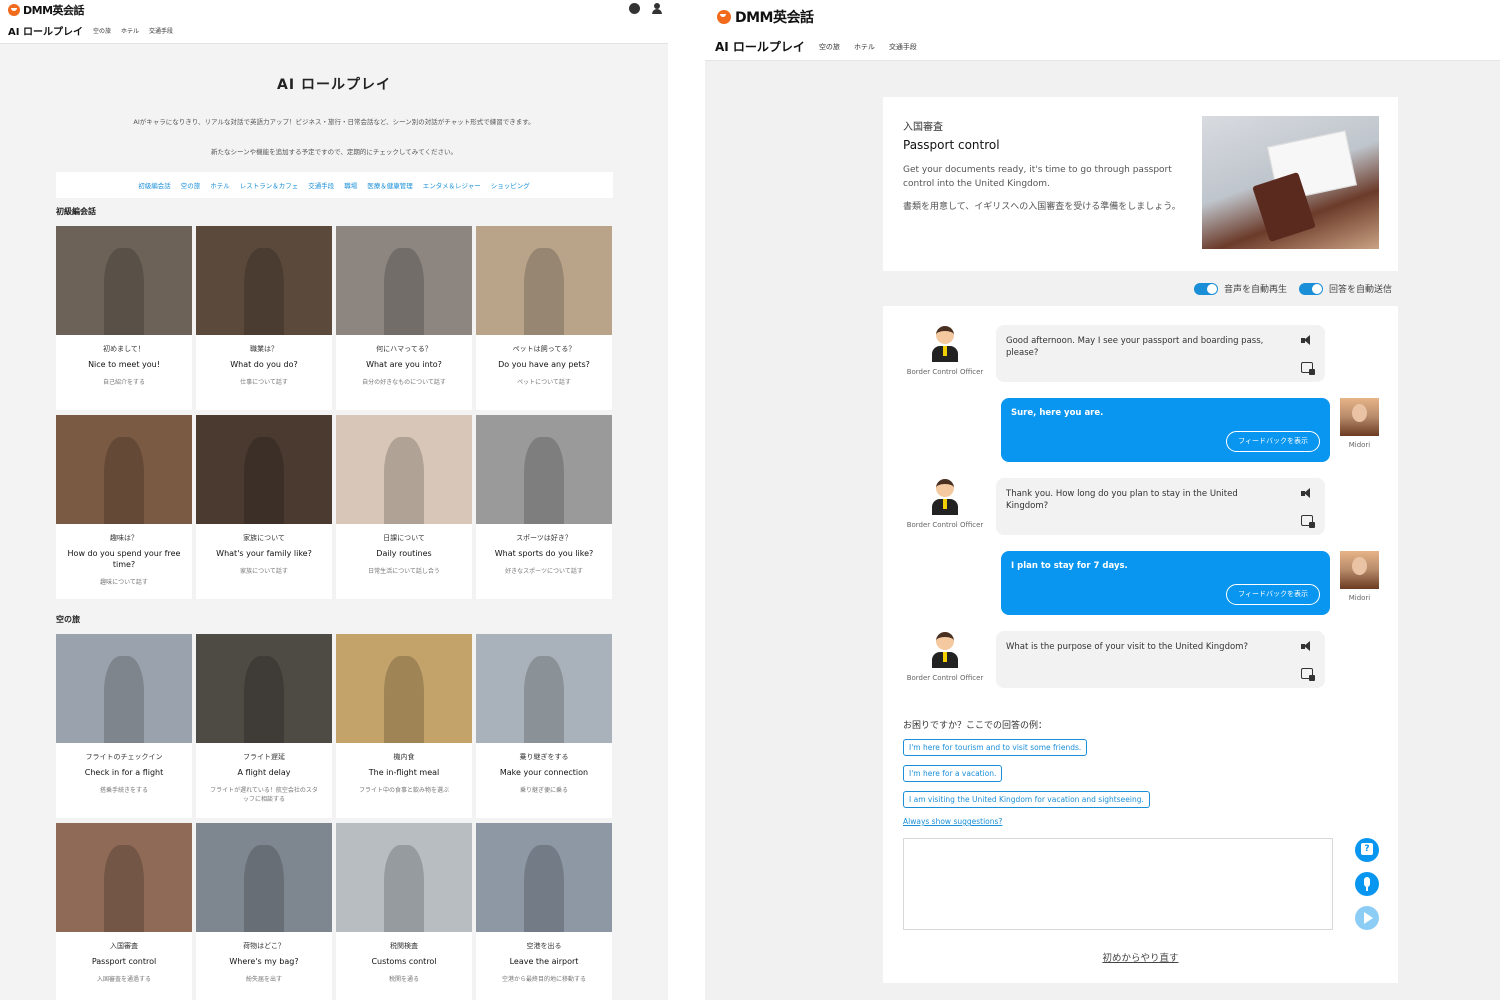 The width and height of the screenshot is (1500, 1000). Describe the element at coordinates (543, 790) in the screenshot. I see `scenario-subtitle: 乗り継ぎ便に乗る` at that location.